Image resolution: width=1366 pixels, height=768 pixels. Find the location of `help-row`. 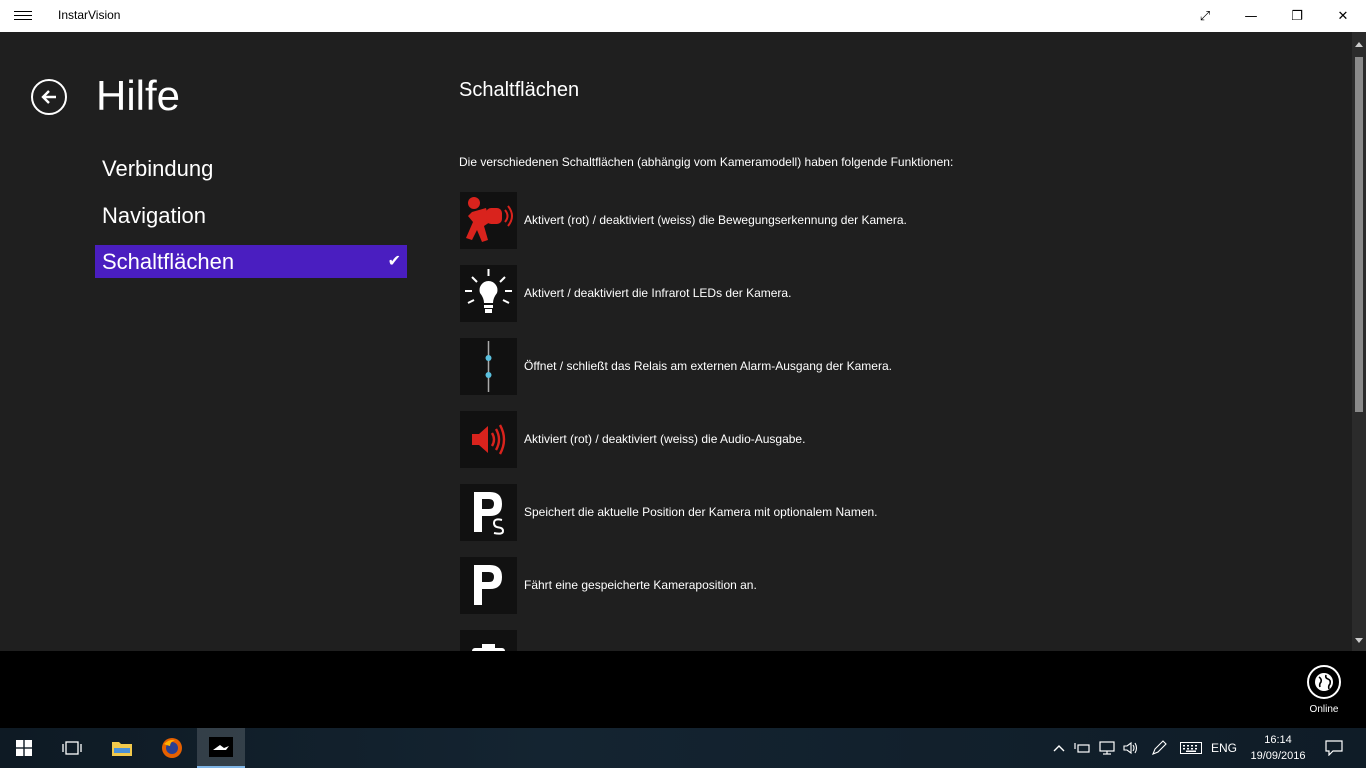

help-row is located at coordinates (488, 640).